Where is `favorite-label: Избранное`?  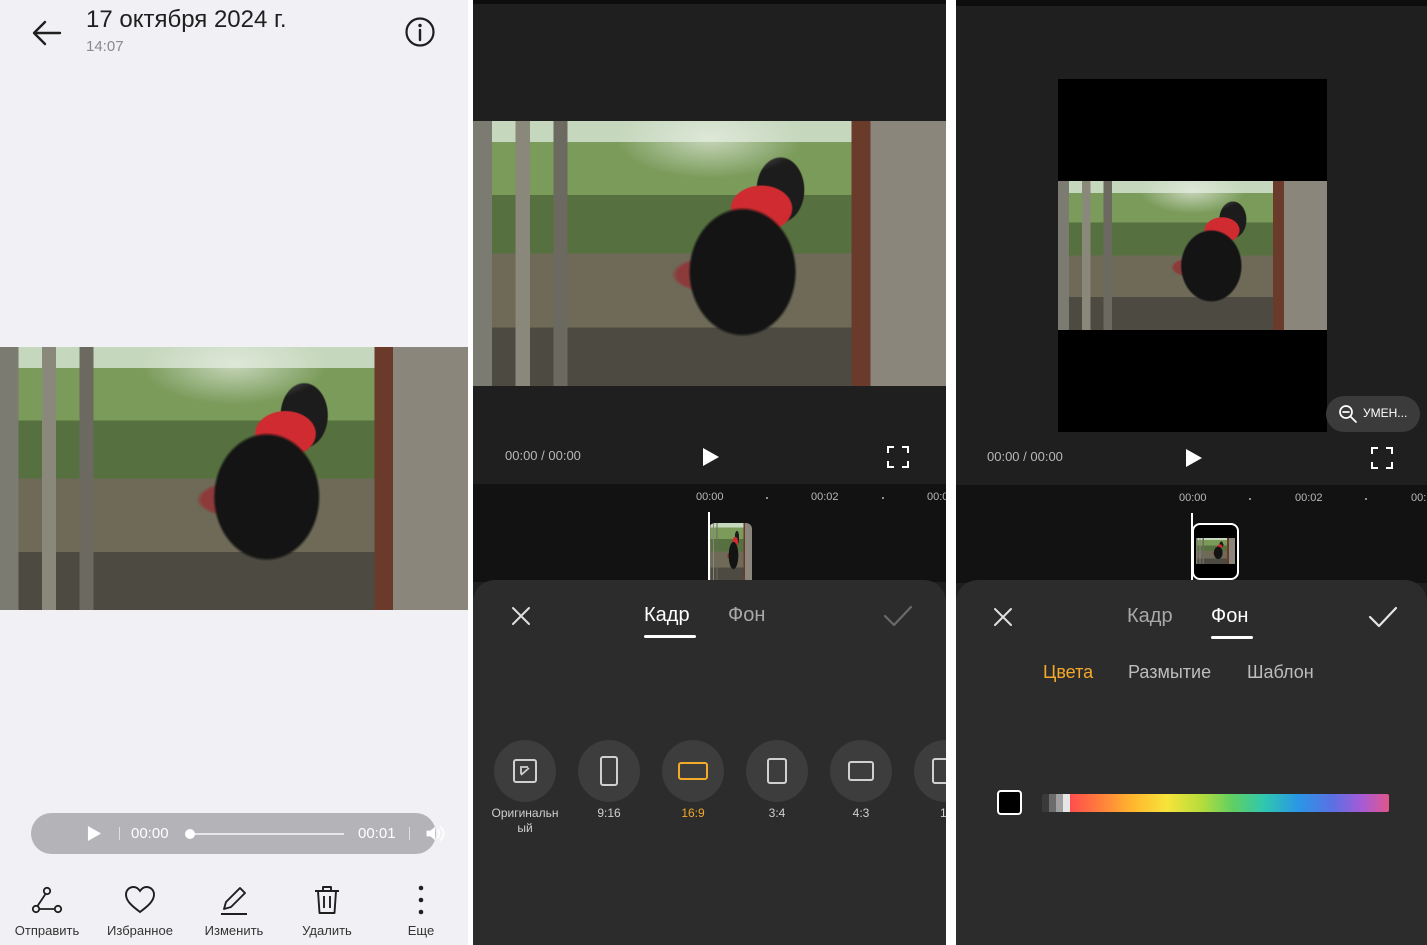
favorite-label: Избранное is located at coordinates (140, 930).